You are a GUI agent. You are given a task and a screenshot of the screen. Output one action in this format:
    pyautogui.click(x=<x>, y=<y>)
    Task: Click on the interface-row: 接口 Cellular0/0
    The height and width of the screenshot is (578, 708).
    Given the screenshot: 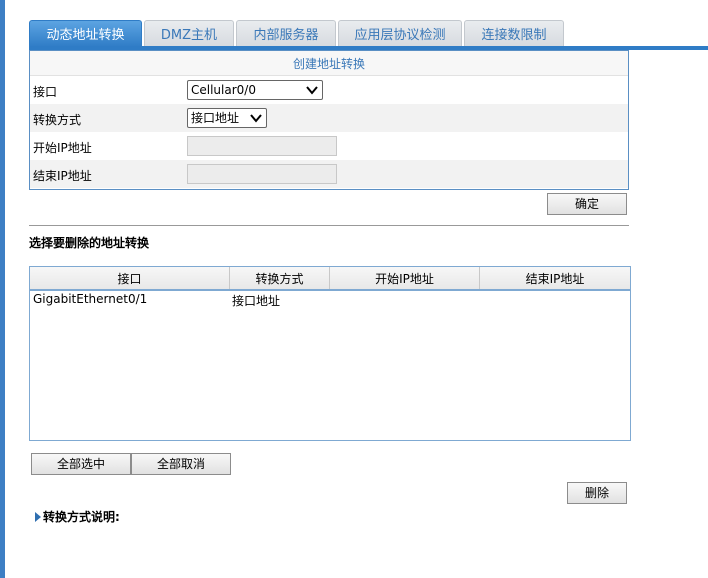 What is the action you would take?
    pyautogui.click(x=329, y=90)
    